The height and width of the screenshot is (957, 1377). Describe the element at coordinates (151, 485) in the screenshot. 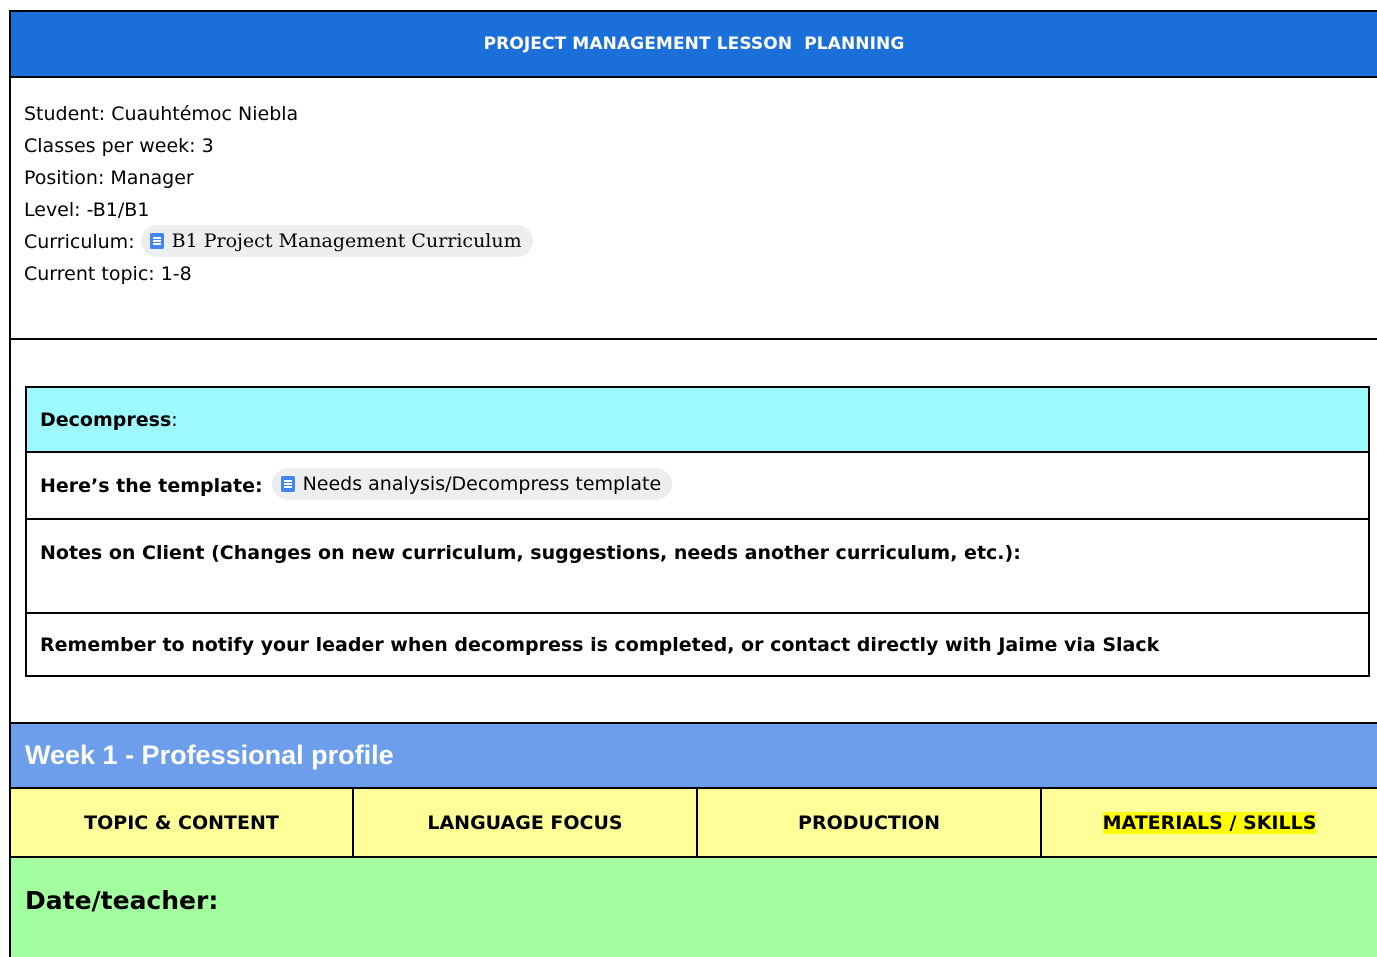

I see `template-label: Here’s the template:` at that location.